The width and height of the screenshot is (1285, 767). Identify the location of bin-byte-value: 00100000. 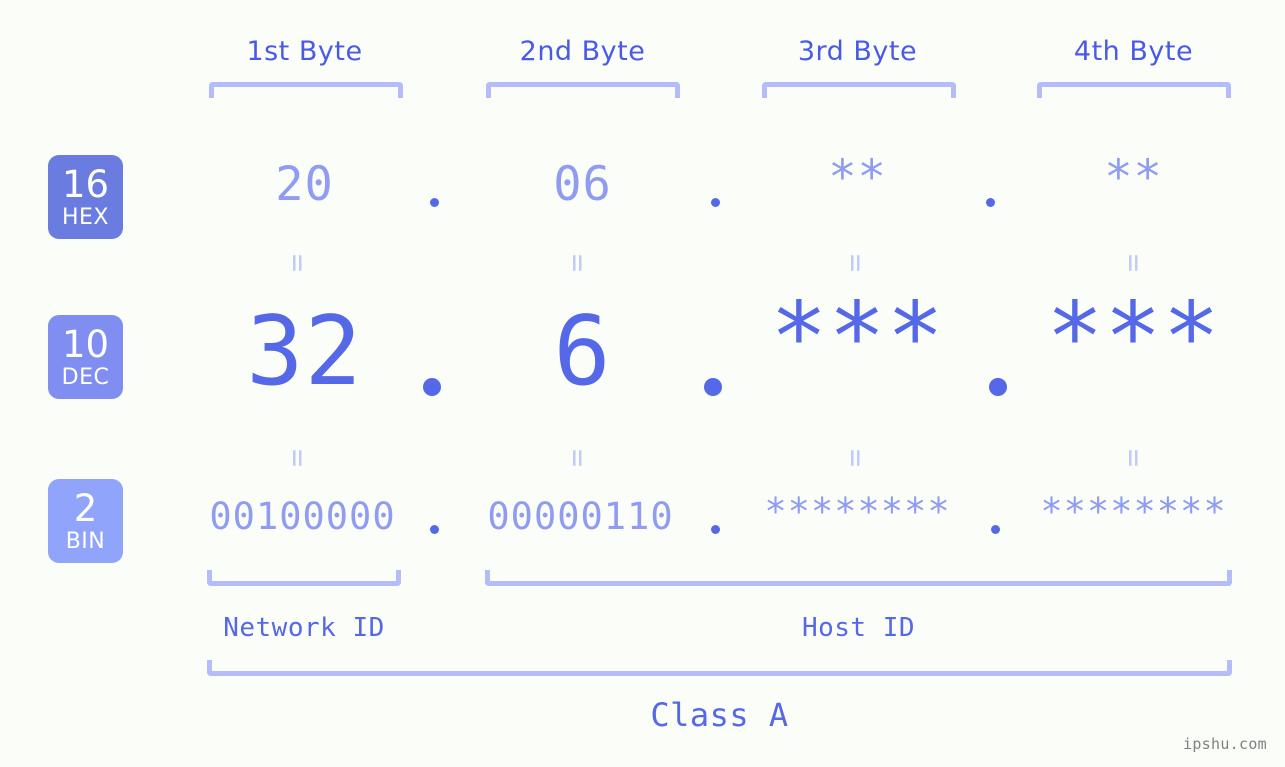
(302, 516).